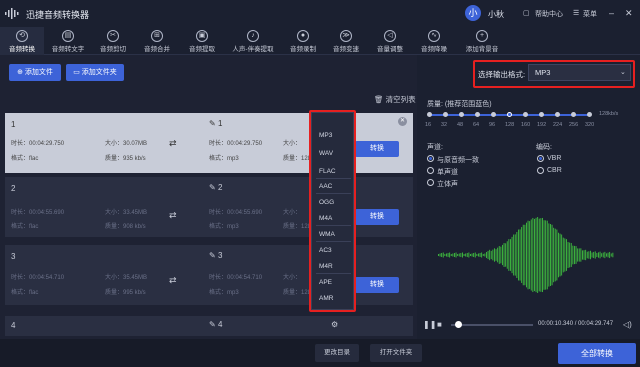 The image size is (640, 367). What do you see at coordinates (459, 104) in the screenshot?
I see `quality-label: 质量: (推荐范围蓝色)` at bounding box center [459, 104].